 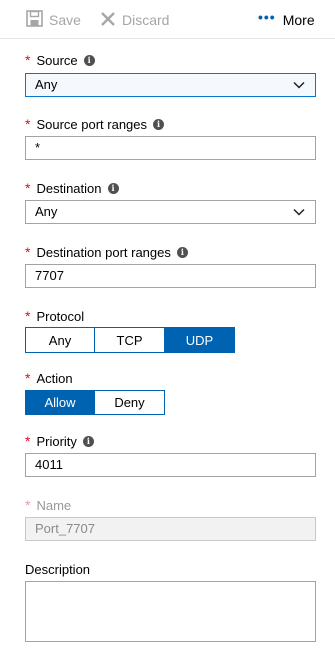 What do you see at coordinates (69, 188) in the screenshot?
I see `destination-label-text: Destination` at bounding box center [69, 188].